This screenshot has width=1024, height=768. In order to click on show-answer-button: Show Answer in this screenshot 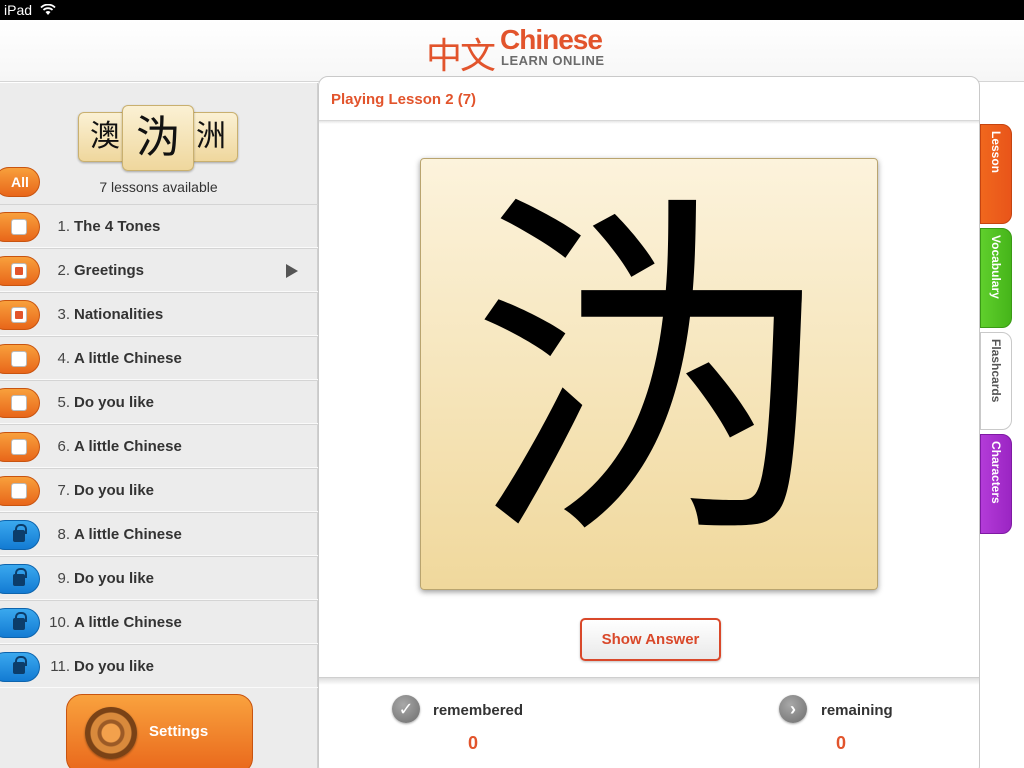, I will do `click(650, 639)`.